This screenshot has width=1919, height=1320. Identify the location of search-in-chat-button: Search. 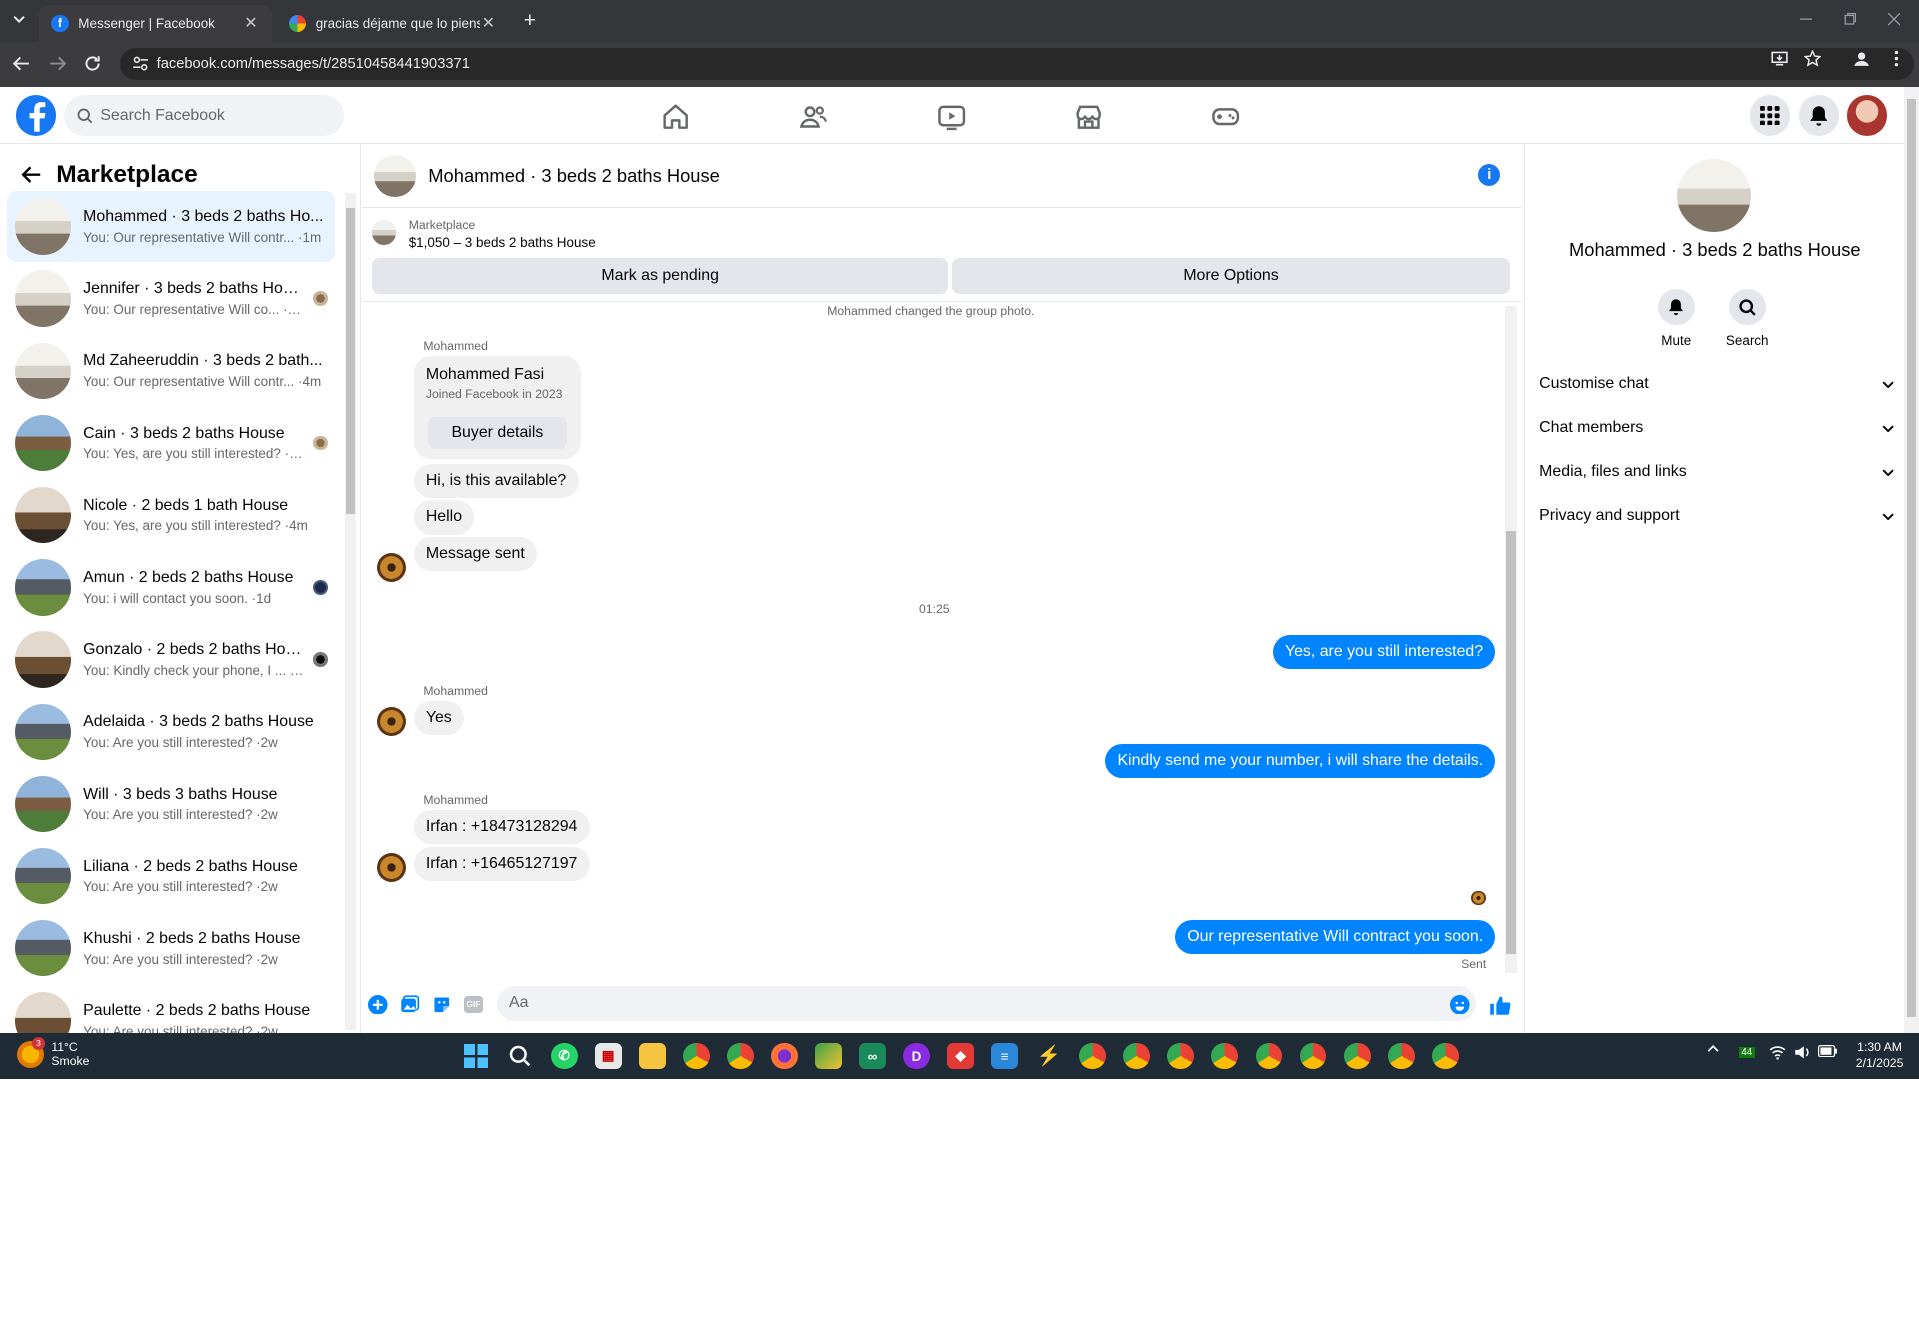
(1747, 318).